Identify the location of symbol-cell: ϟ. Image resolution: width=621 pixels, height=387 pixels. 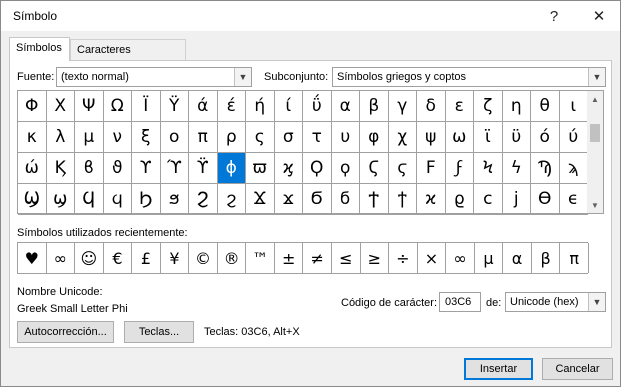
(516, 168).